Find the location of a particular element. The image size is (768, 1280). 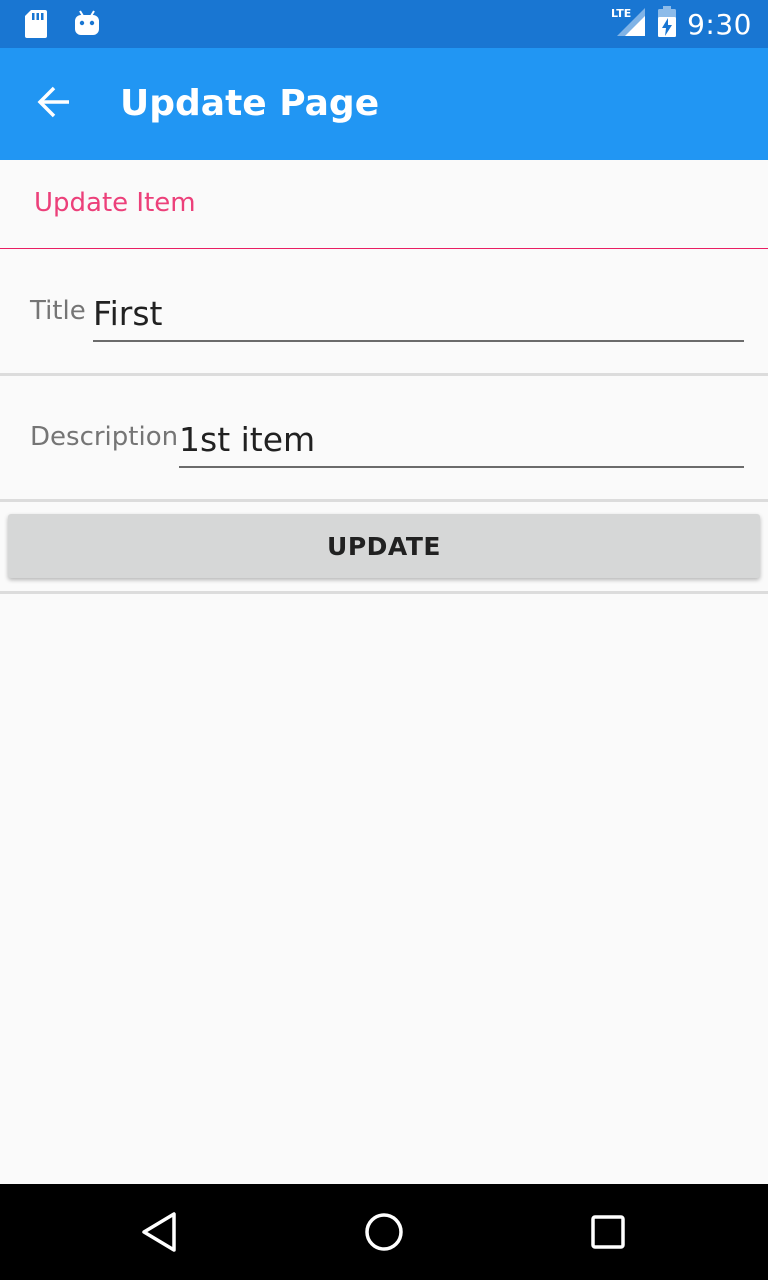

status-left-icons is located at coordinates (62, 26).